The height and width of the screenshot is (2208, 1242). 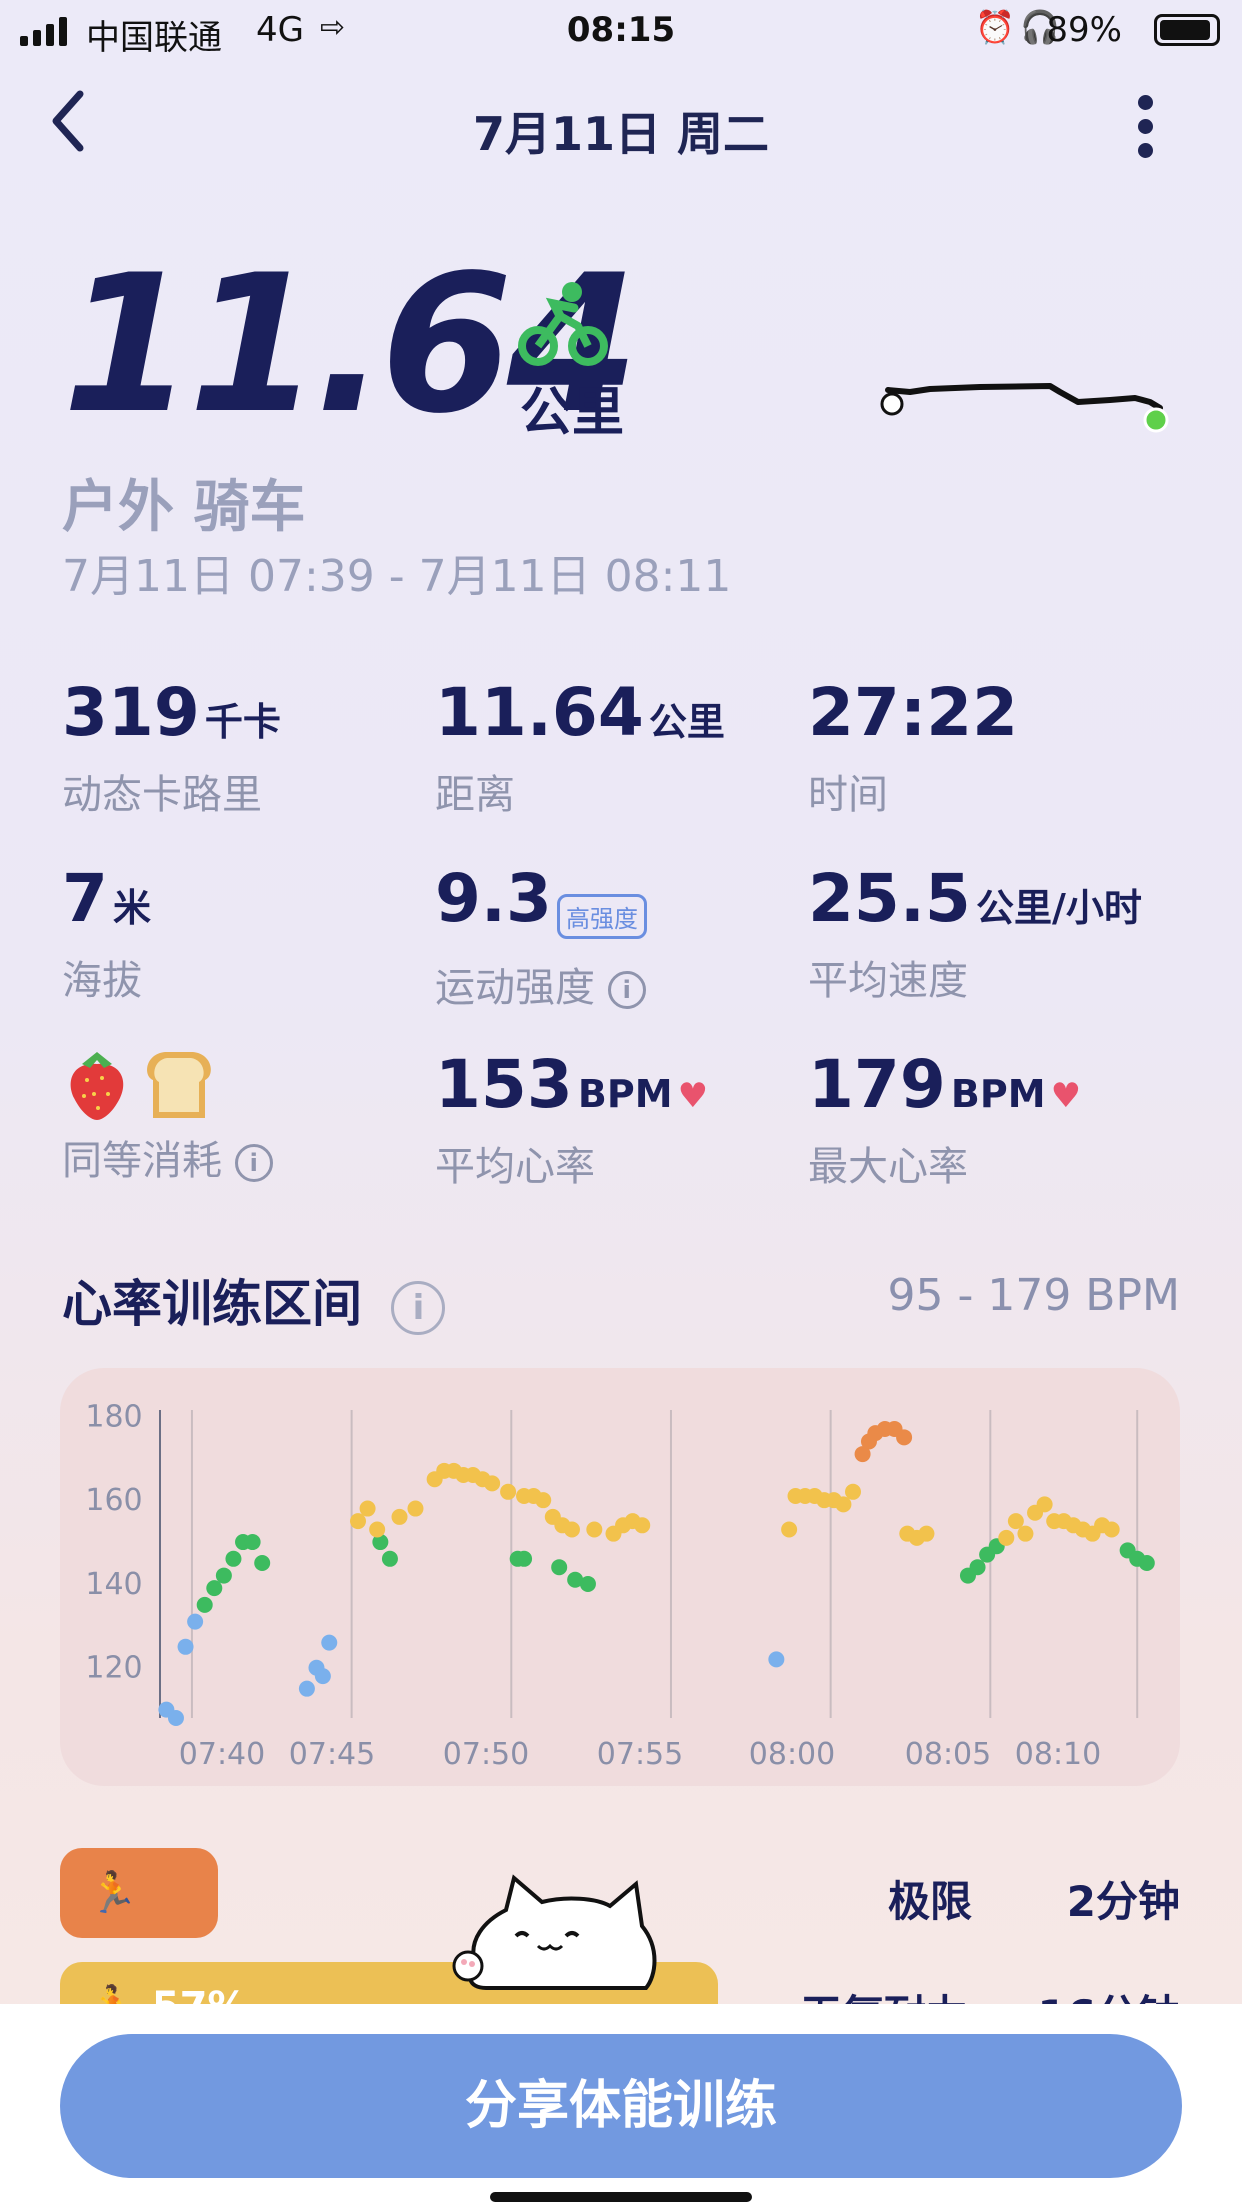 I want to click on cycling-icon, so click(x=563, y=325).